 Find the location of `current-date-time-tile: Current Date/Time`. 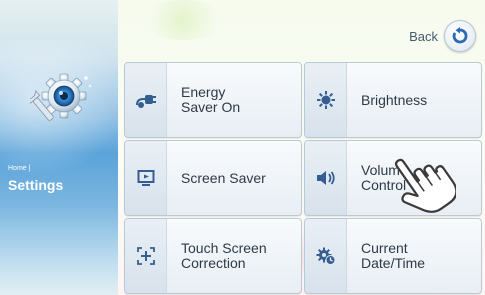

current-date-time-tile: Current Date/Time is located at coordinates (393, 256).